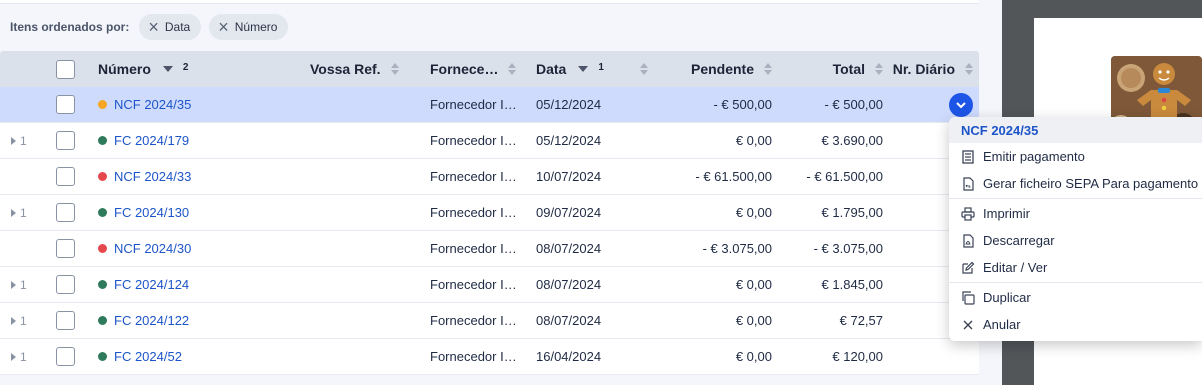 The width and height of the screenshot is (1202, 385). I want to click on close-icon, so click(968, 324).